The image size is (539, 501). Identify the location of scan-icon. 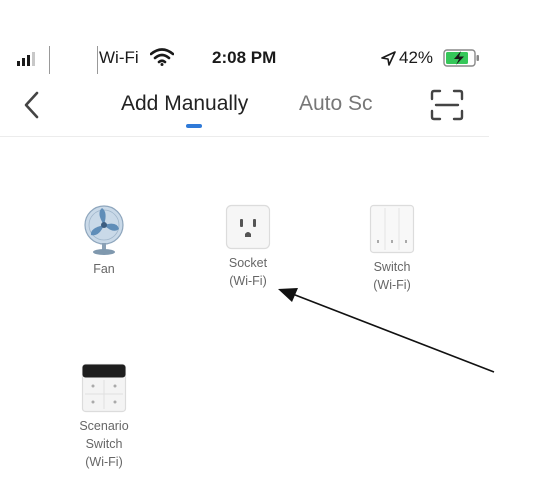
(447, 105).